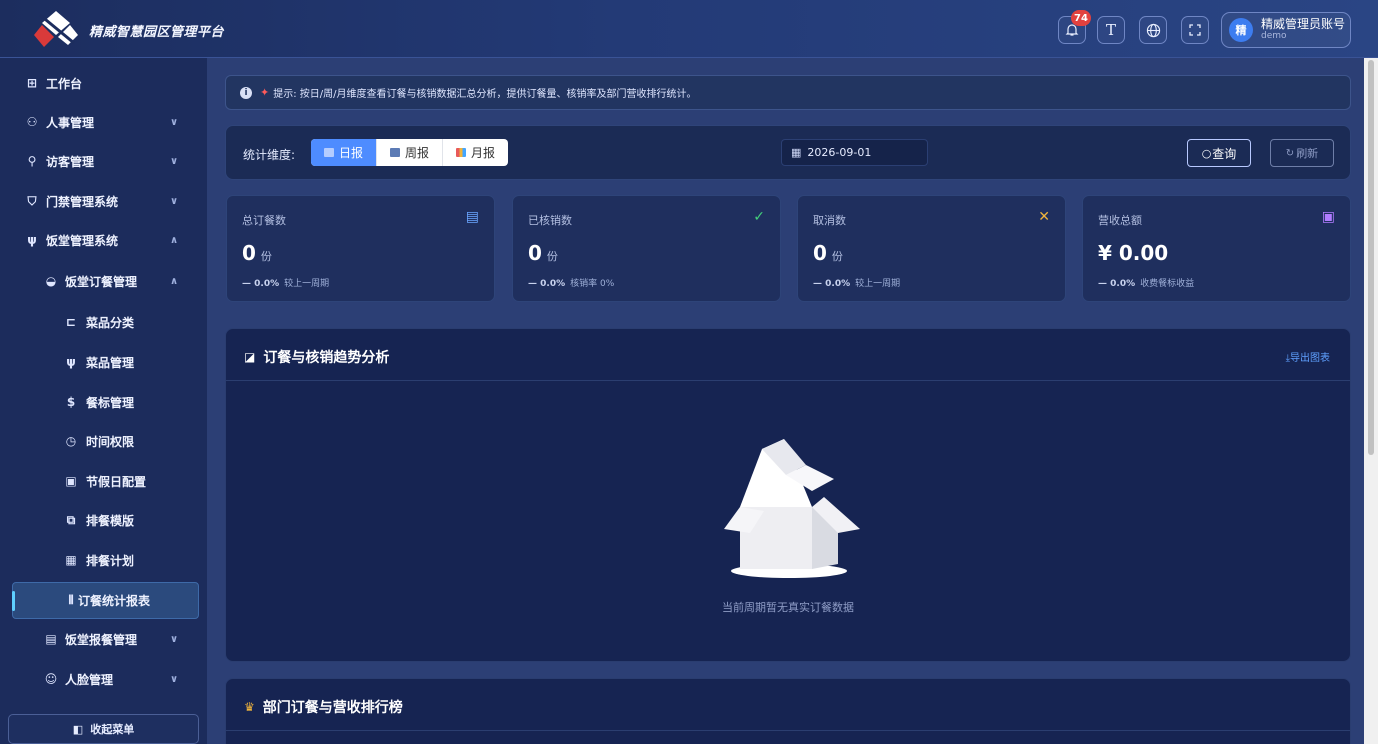  Describe the element at coordinates (483, 153) in the screenshot. I see `segment-label: 月报` at that location.